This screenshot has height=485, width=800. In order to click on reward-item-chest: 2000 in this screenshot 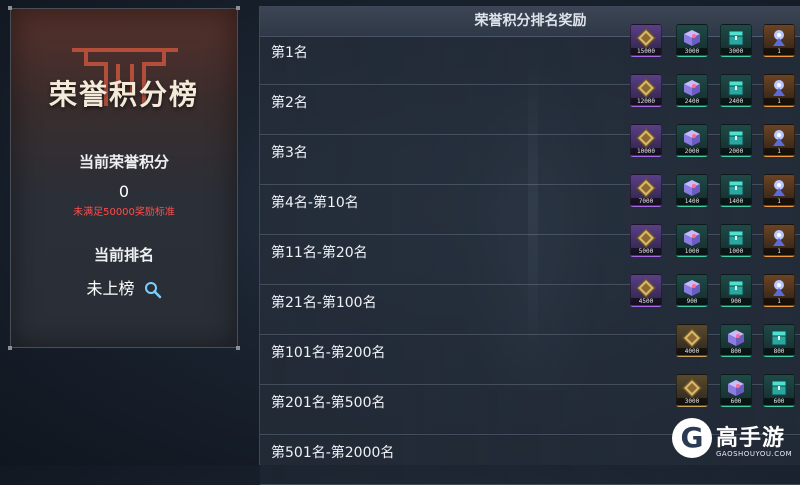, I will do `click(736, 140)`.